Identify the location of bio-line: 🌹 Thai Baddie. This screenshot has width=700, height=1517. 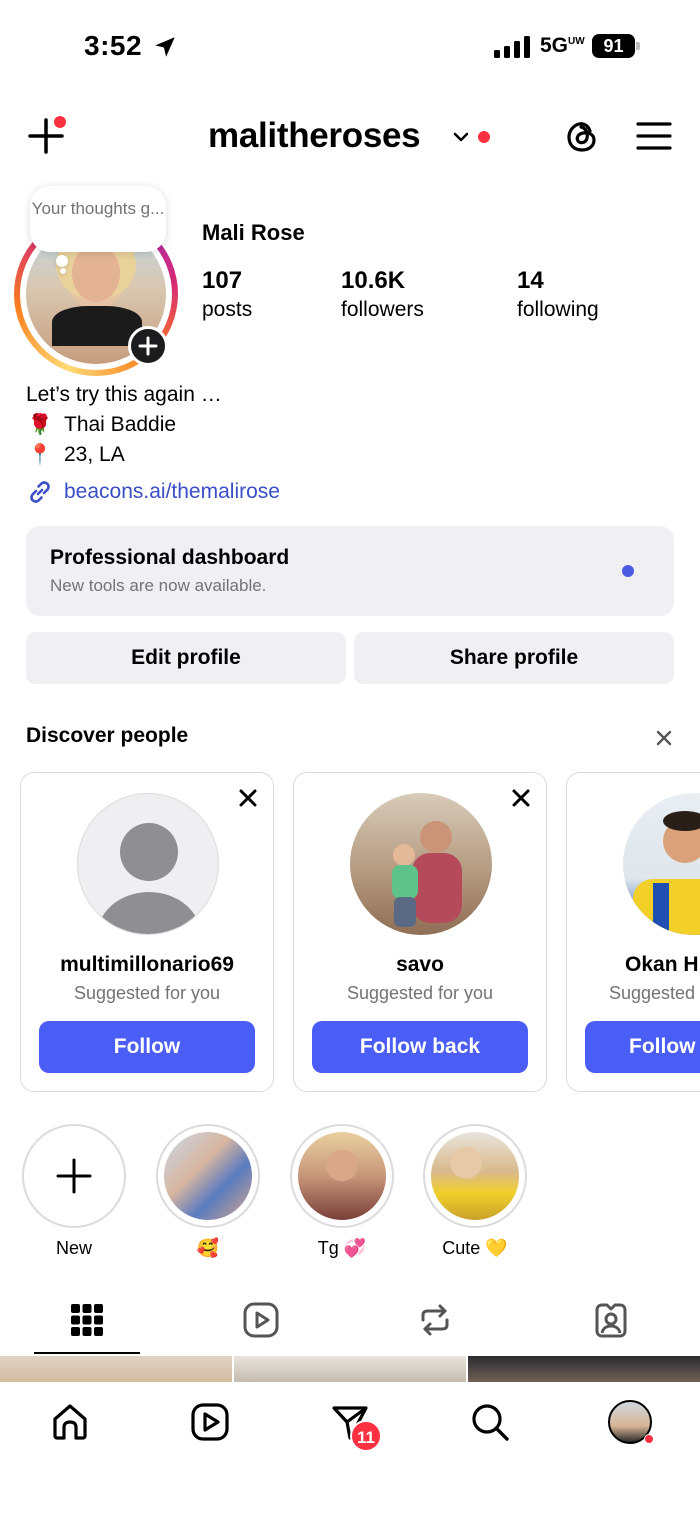
(124, 425).